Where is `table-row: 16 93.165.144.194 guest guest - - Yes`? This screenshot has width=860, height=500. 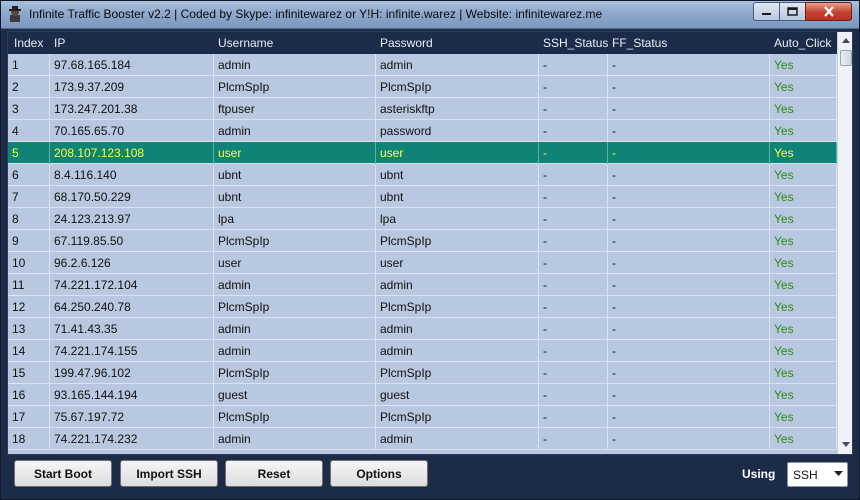 table-row: 16 93.165.144.194 guest guest - - Yes is located at coordinates (422, 395).